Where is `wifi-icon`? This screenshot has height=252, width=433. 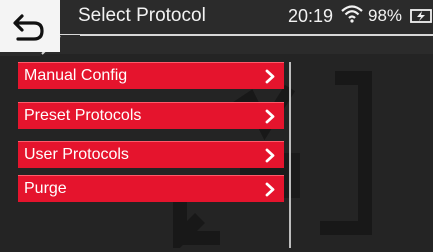 wifi-icon is located at coordinates (352, 14).